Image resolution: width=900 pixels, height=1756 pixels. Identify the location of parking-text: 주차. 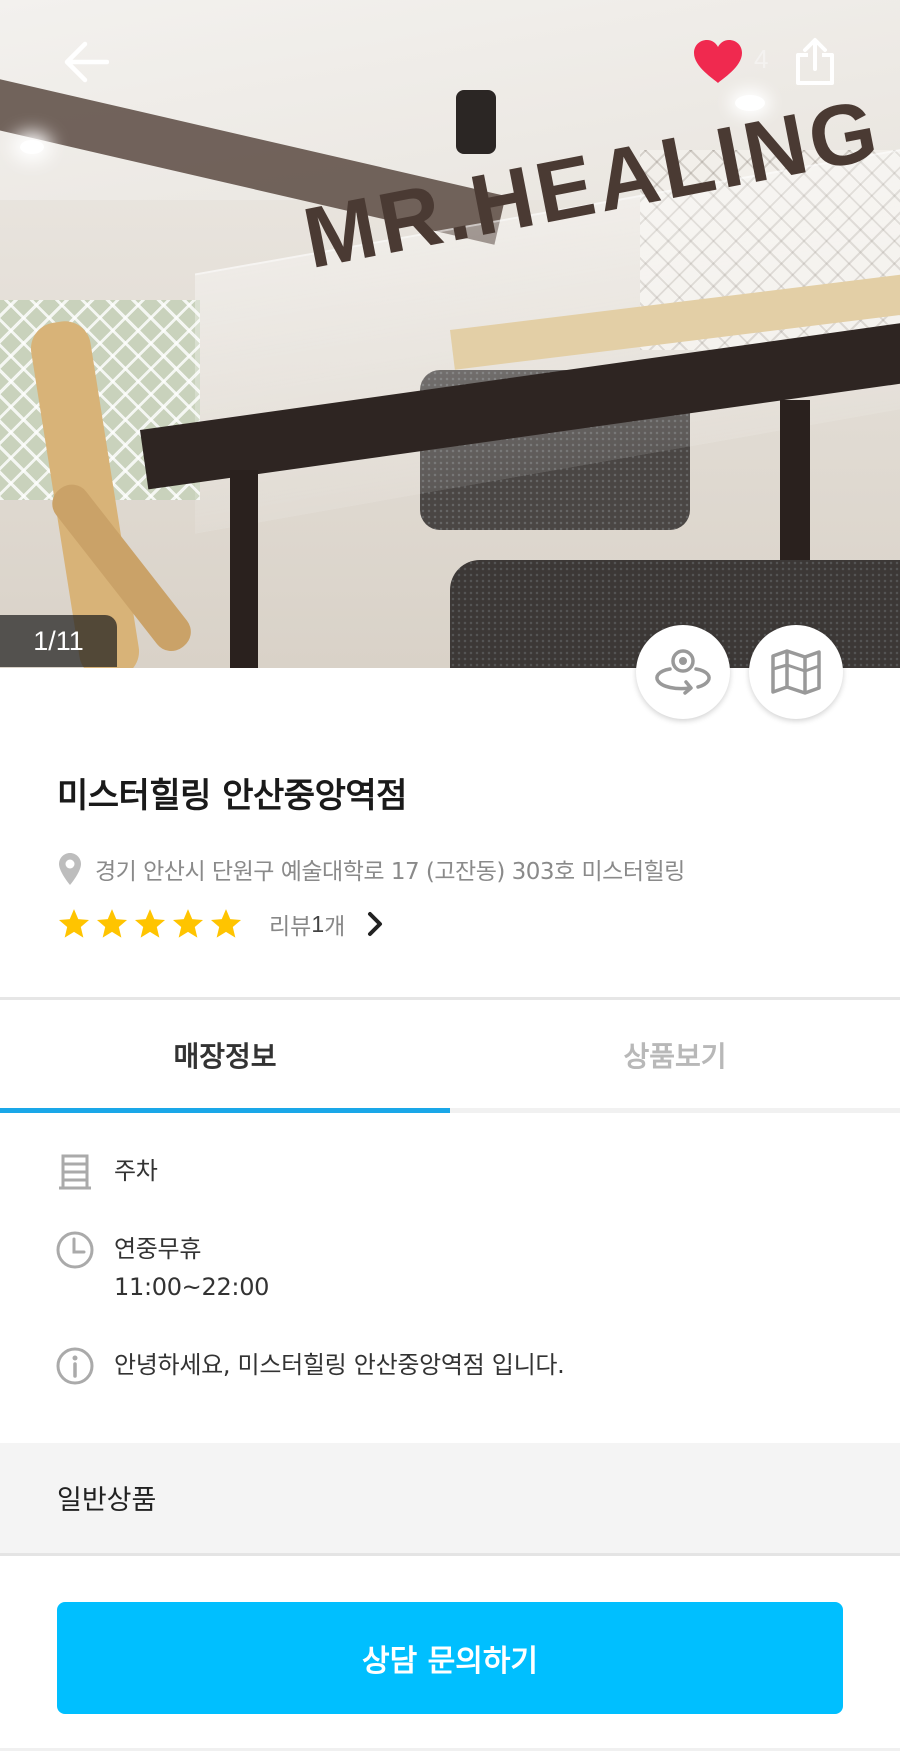
(136, 1171).